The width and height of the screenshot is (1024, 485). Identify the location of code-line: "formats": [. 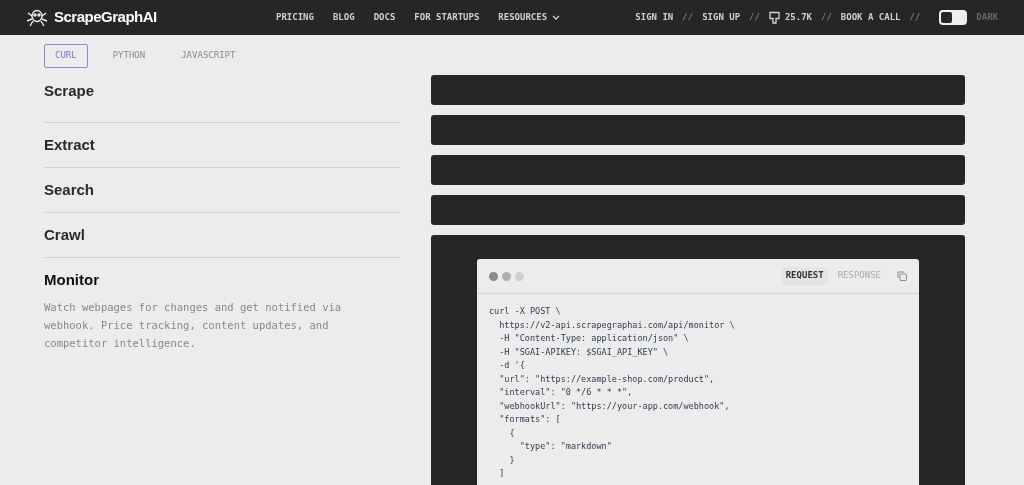
(530, 419).